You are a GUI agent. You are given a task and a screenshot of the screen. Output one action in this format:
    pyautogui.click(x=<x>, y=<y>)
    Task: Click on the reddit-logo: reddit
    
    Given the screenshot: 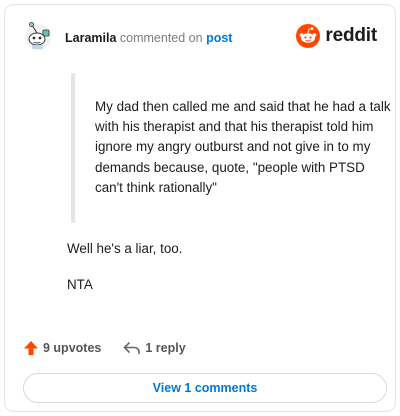 What is the action you would take?
    pyautogui.click(x=336, y=36)
    